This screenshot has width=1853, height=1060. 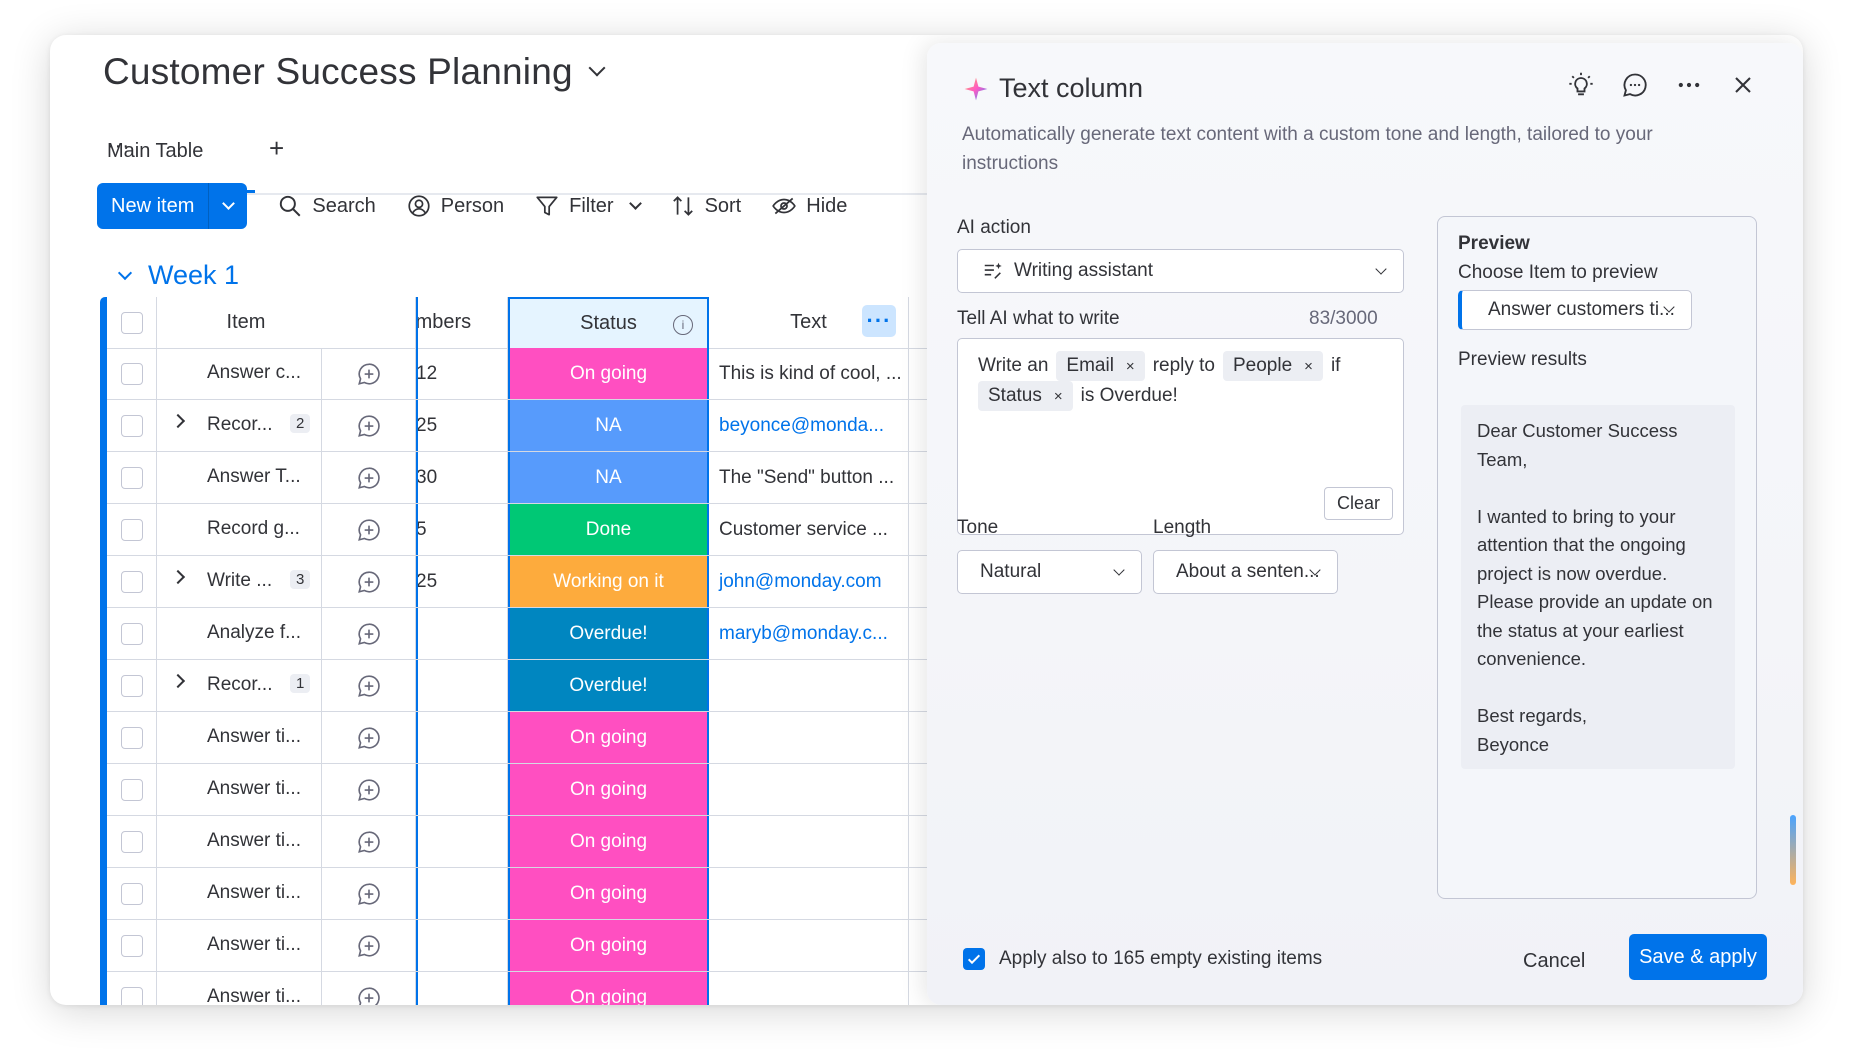 What do you see at coordinates (809, 206) in the screenshot?
I see `hide-button: Hide` at bounding box center [809, 206].